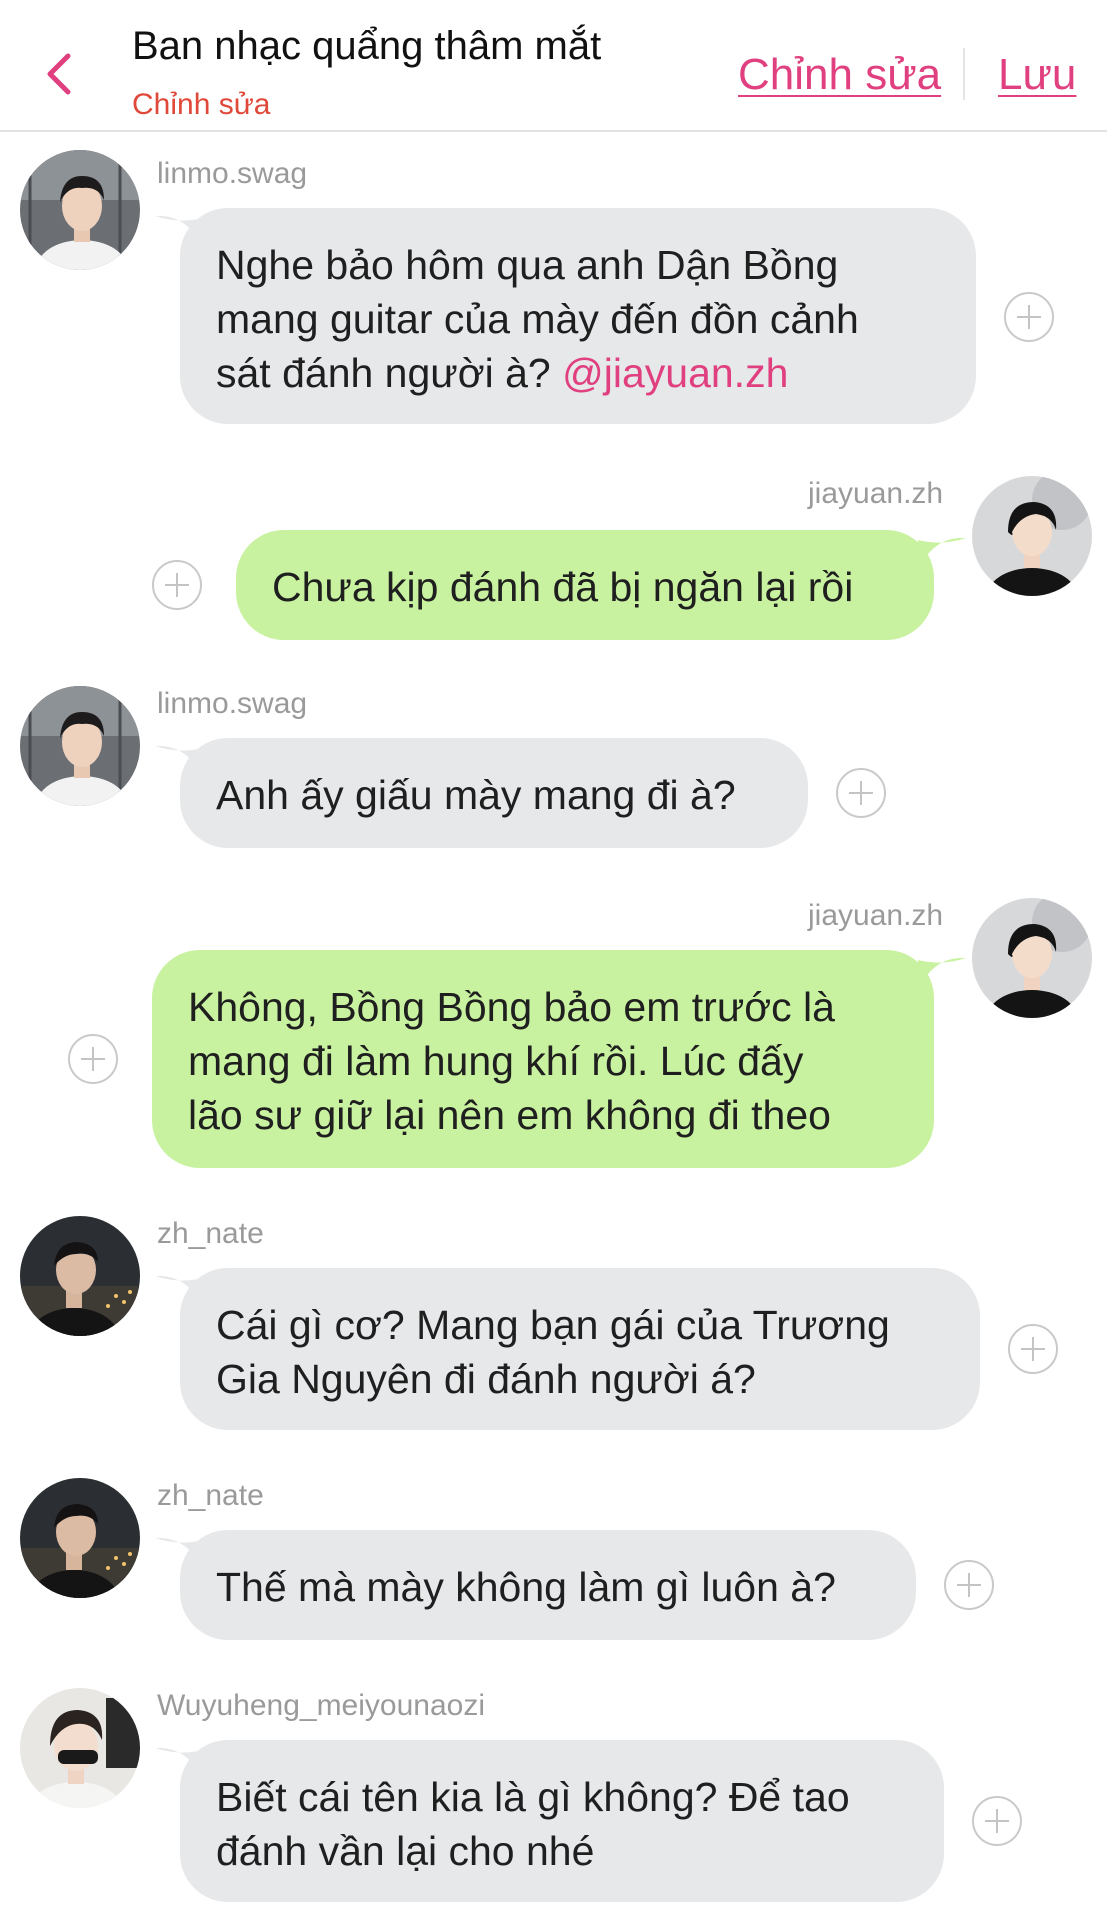  I want to click on message-line: đánh vần lại cho nhé, so click(405, 1851).